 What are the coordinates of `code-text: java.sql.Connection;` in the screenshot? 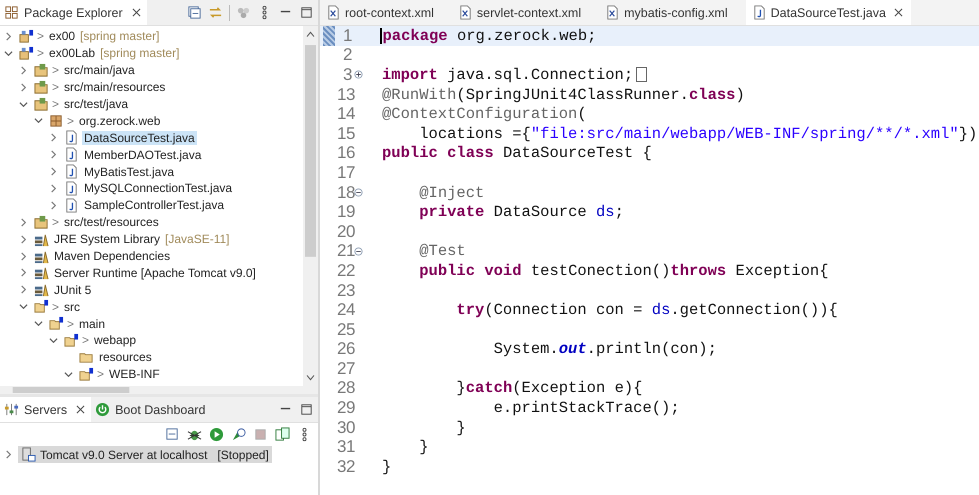 It's located at (540, 75).